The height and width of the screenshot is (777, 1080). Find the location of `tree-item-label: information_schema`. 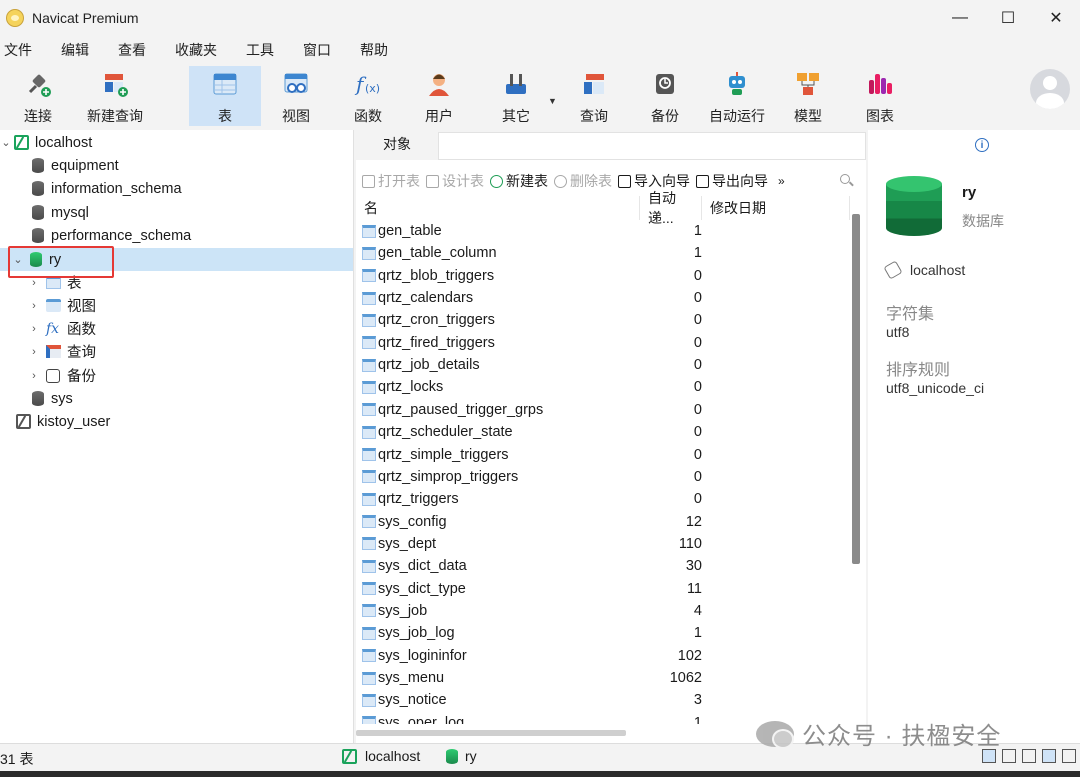

tree-item-label: information_schema is located at coordinates (116, 188).